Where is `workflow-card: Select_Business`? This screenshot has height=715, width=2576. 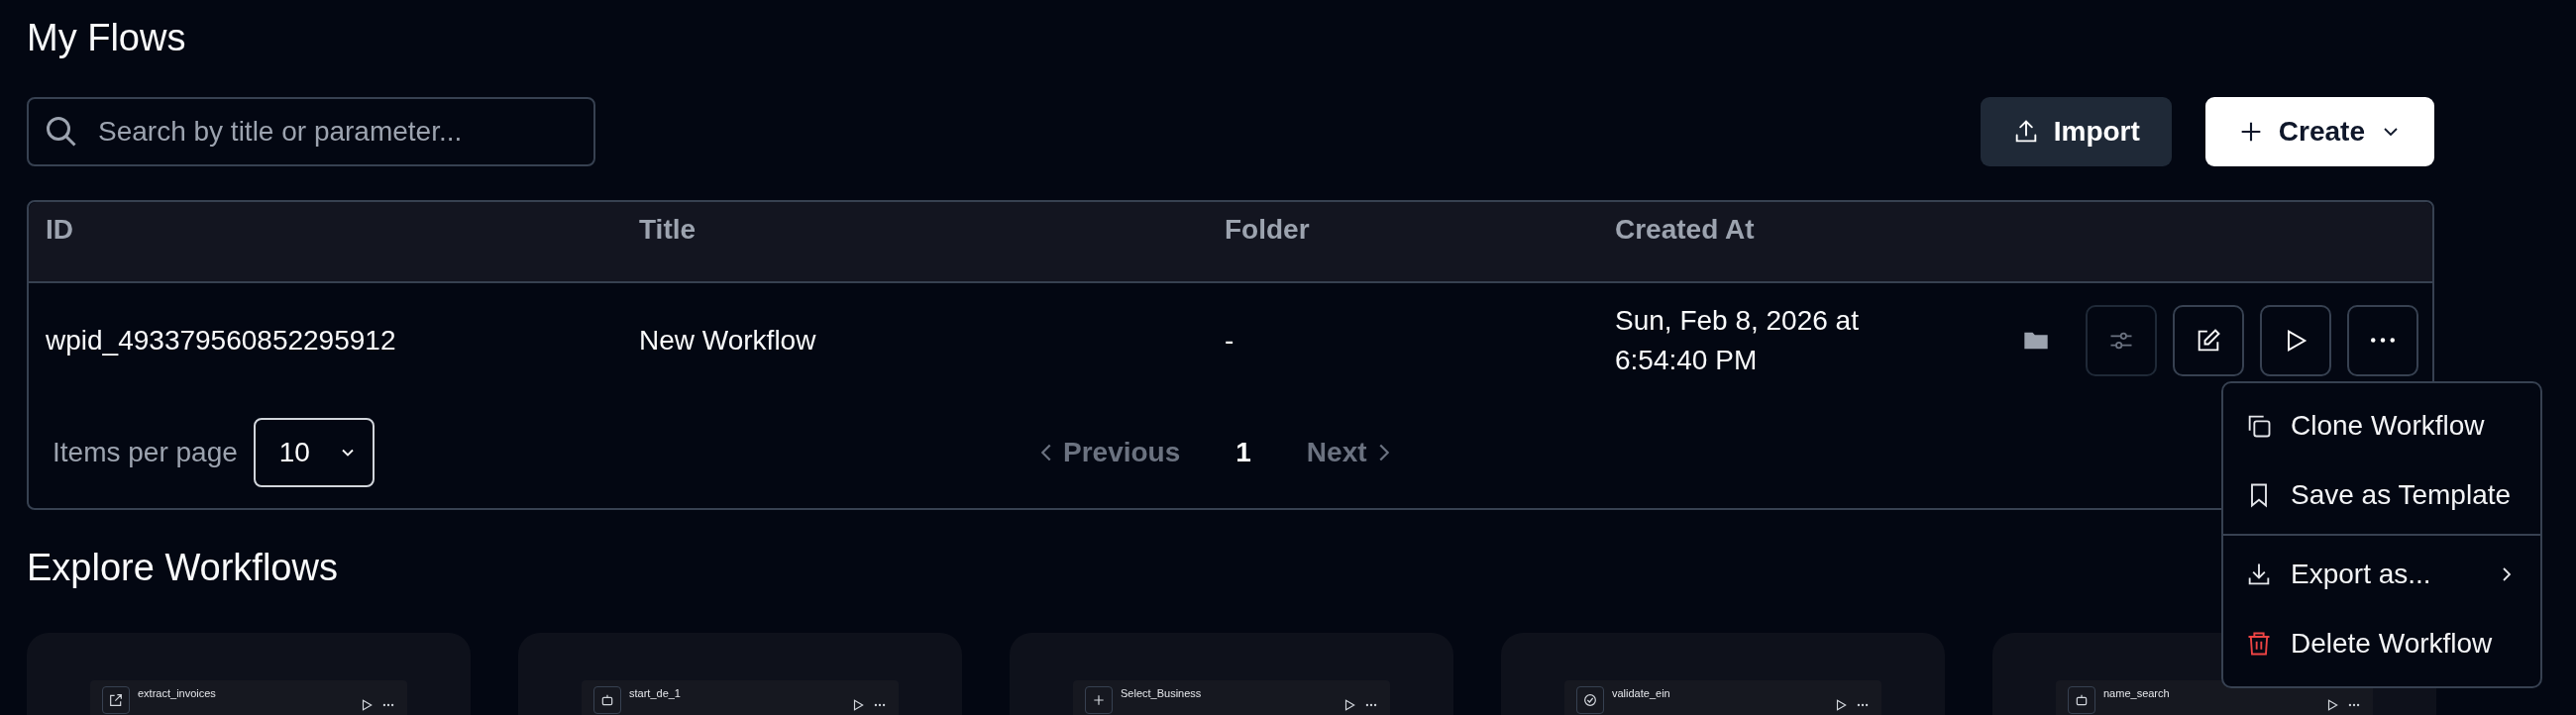
workflow-card: Select_Business is located at coordinates (1231, 674).